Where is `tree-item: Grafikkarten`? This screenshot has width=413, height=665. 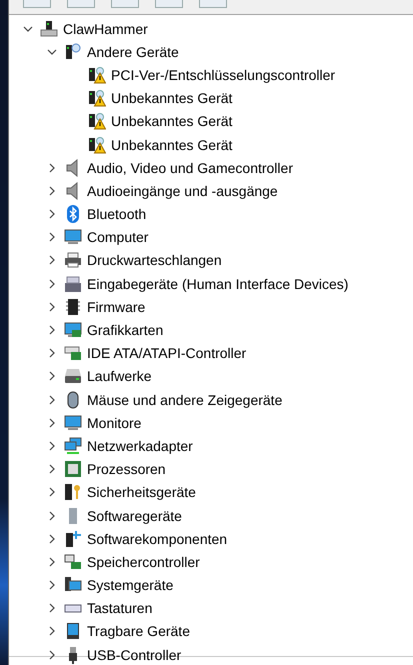
tree-item: Grafikkarten is located at coordinates (125, 330).